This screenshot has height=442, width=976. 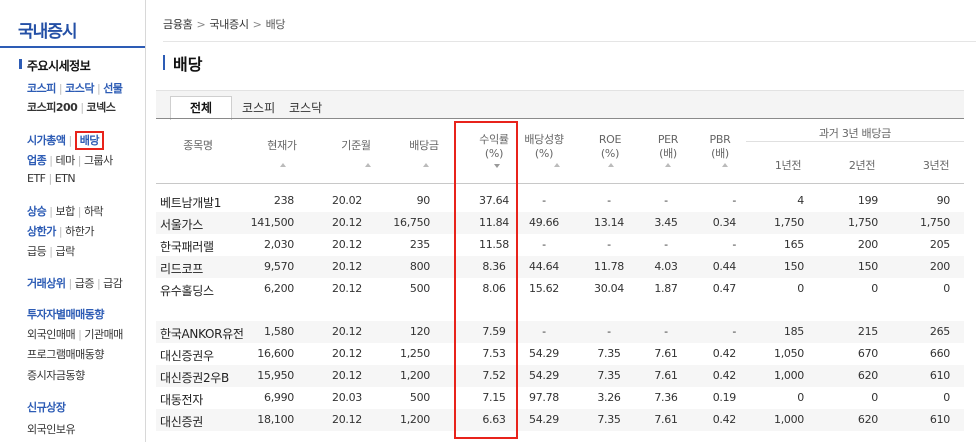 I want to click on cell-price: 18,100, so click(x=275, y=419).